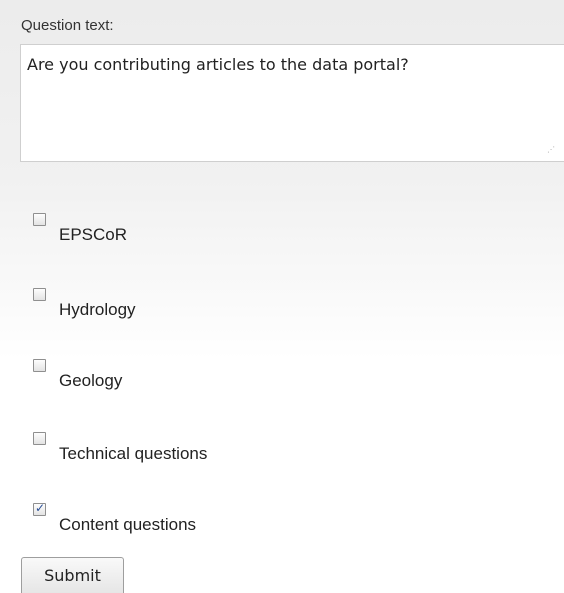  What do you see at coordinates (39, 365) in the screenshot?
I see `checkbox-geology` at bounding box center [39, 365].